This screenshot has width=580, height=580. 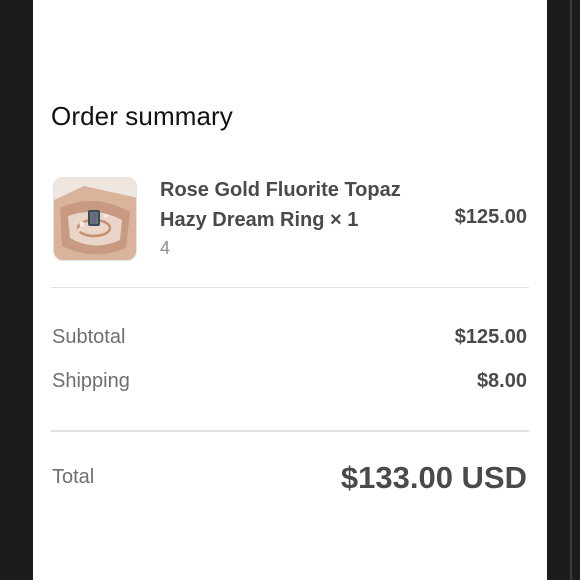 I want to click on product-thumbnail, so click(x=95, y=219).